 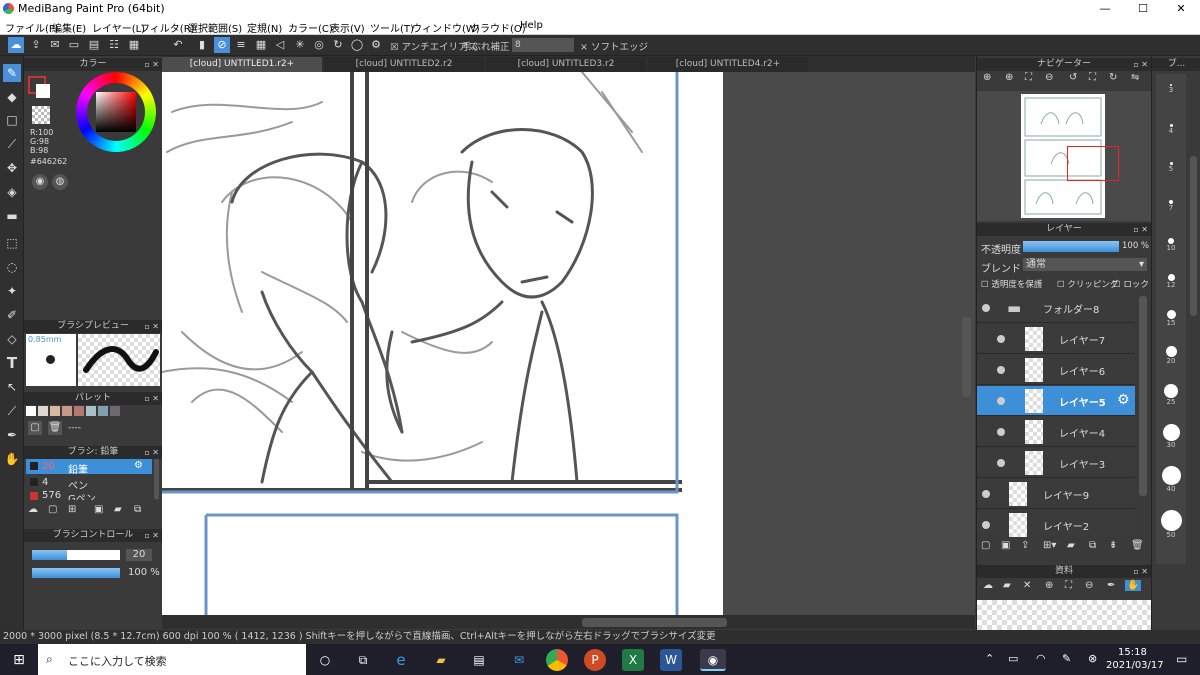 I want to click on rotate-left-icon: ↺, so click(x=1073, y=77).